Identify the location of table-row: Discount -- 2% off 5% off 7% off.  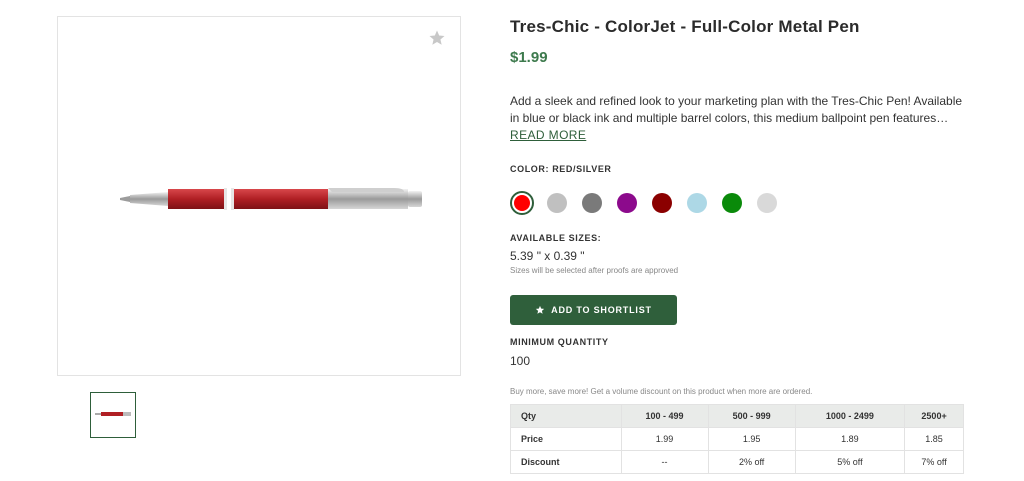
(737, 462).